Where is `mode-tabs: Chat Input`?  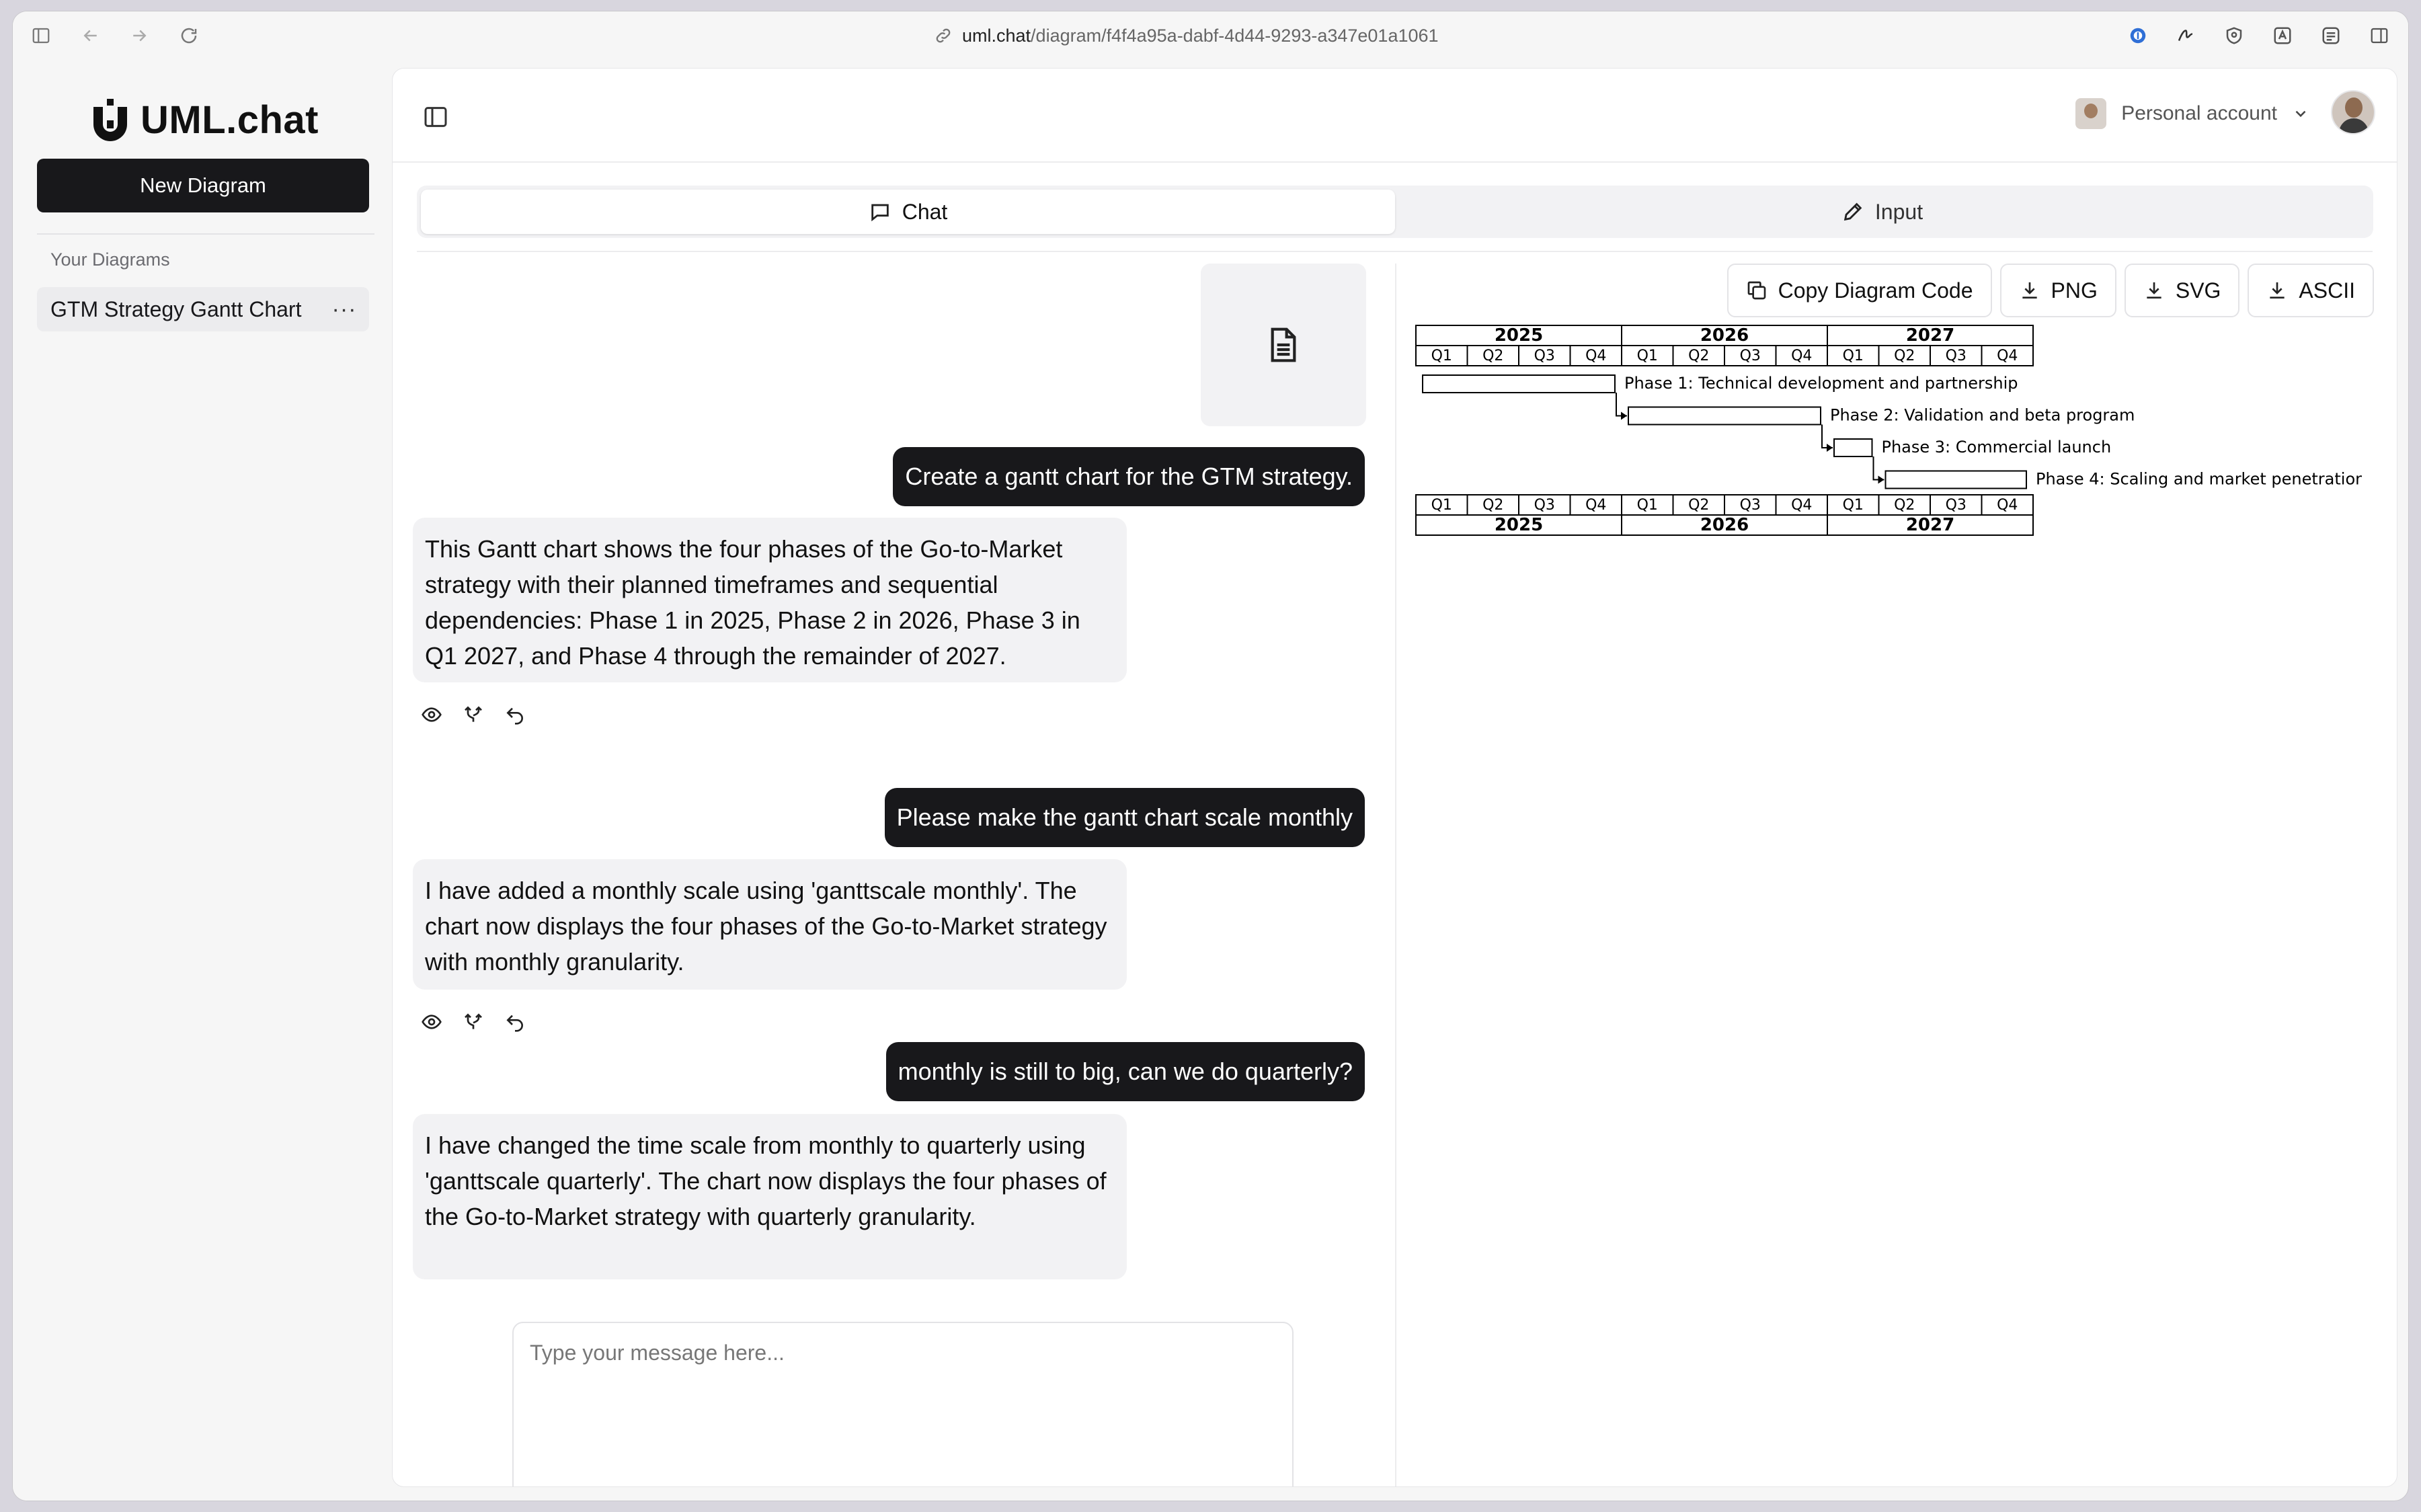
mode-tabs: Chat Input is located at coordinates (1395, 212).